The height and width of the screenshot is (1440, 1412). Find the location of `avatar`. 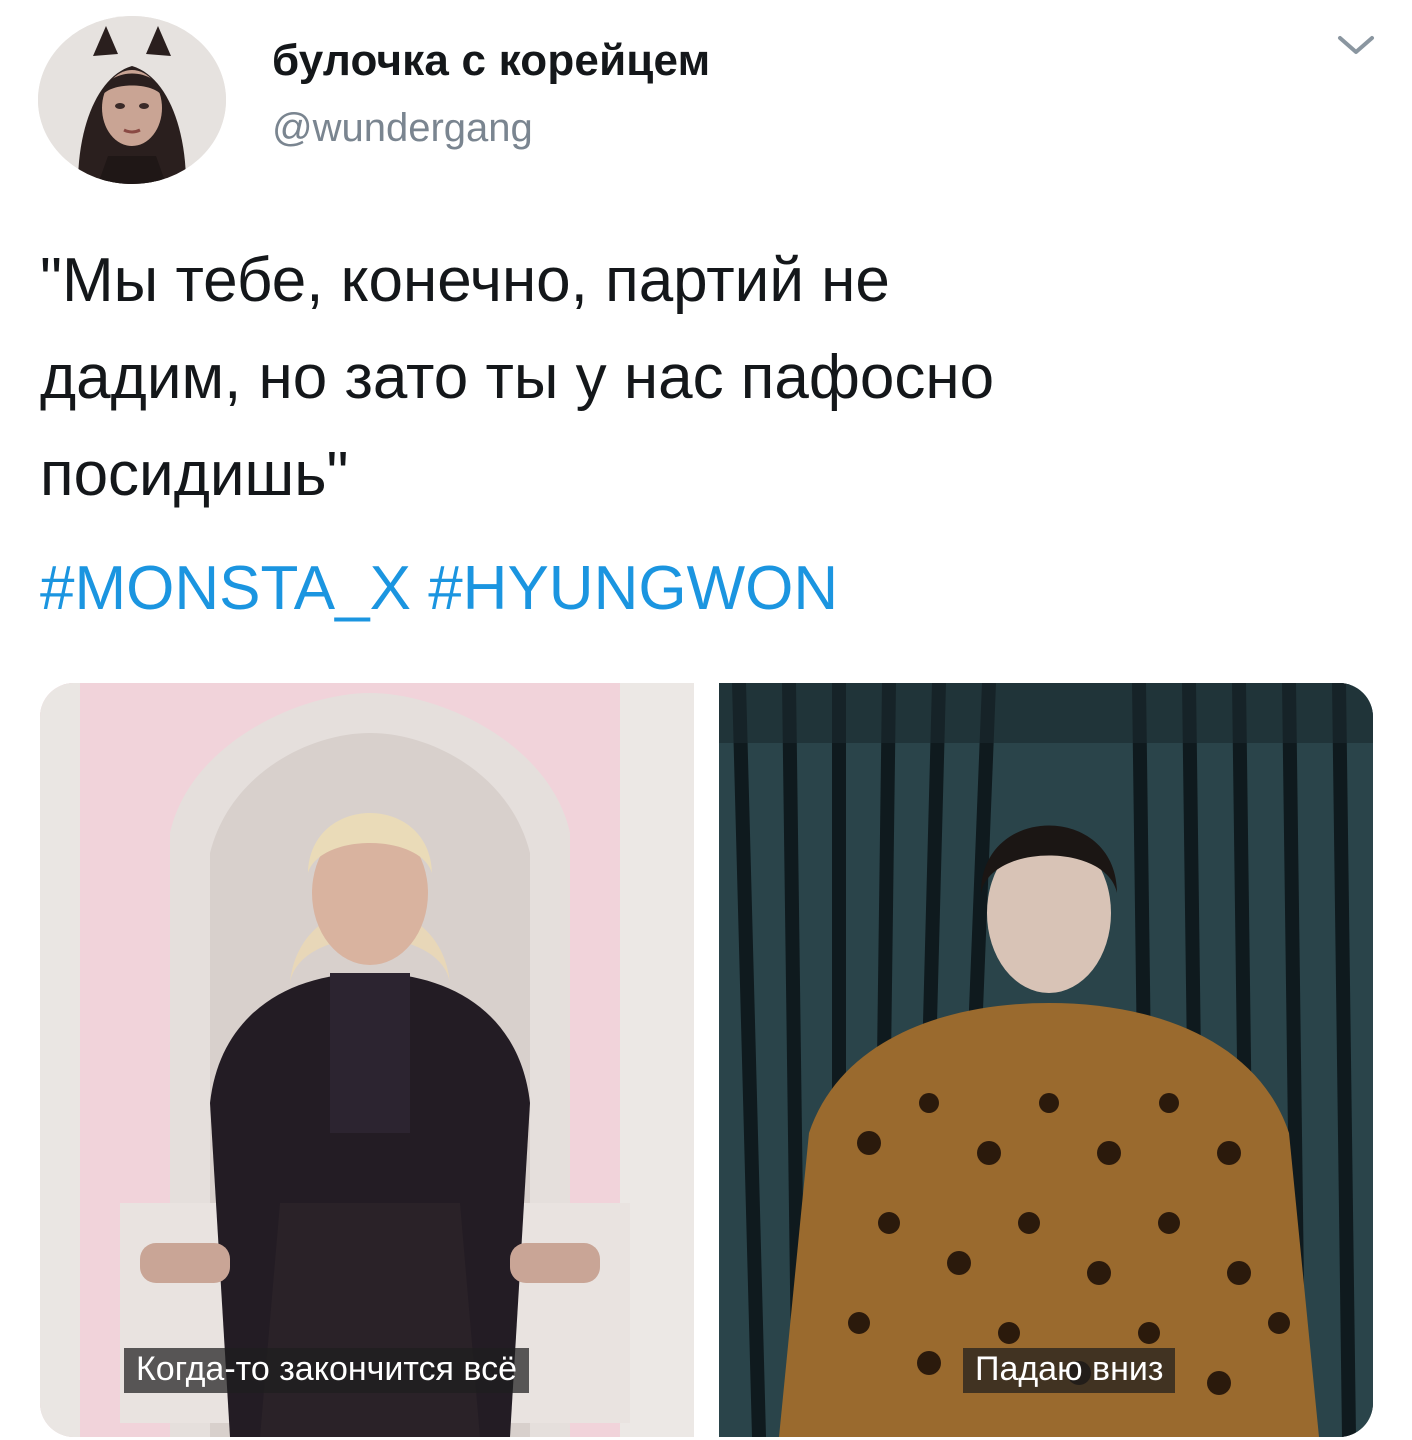

avatar is located at coordinates (132, 100).